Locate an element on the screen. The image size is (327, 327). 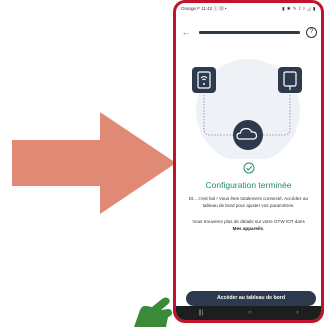
check-circle-icon is located at coordinates (248, 168).